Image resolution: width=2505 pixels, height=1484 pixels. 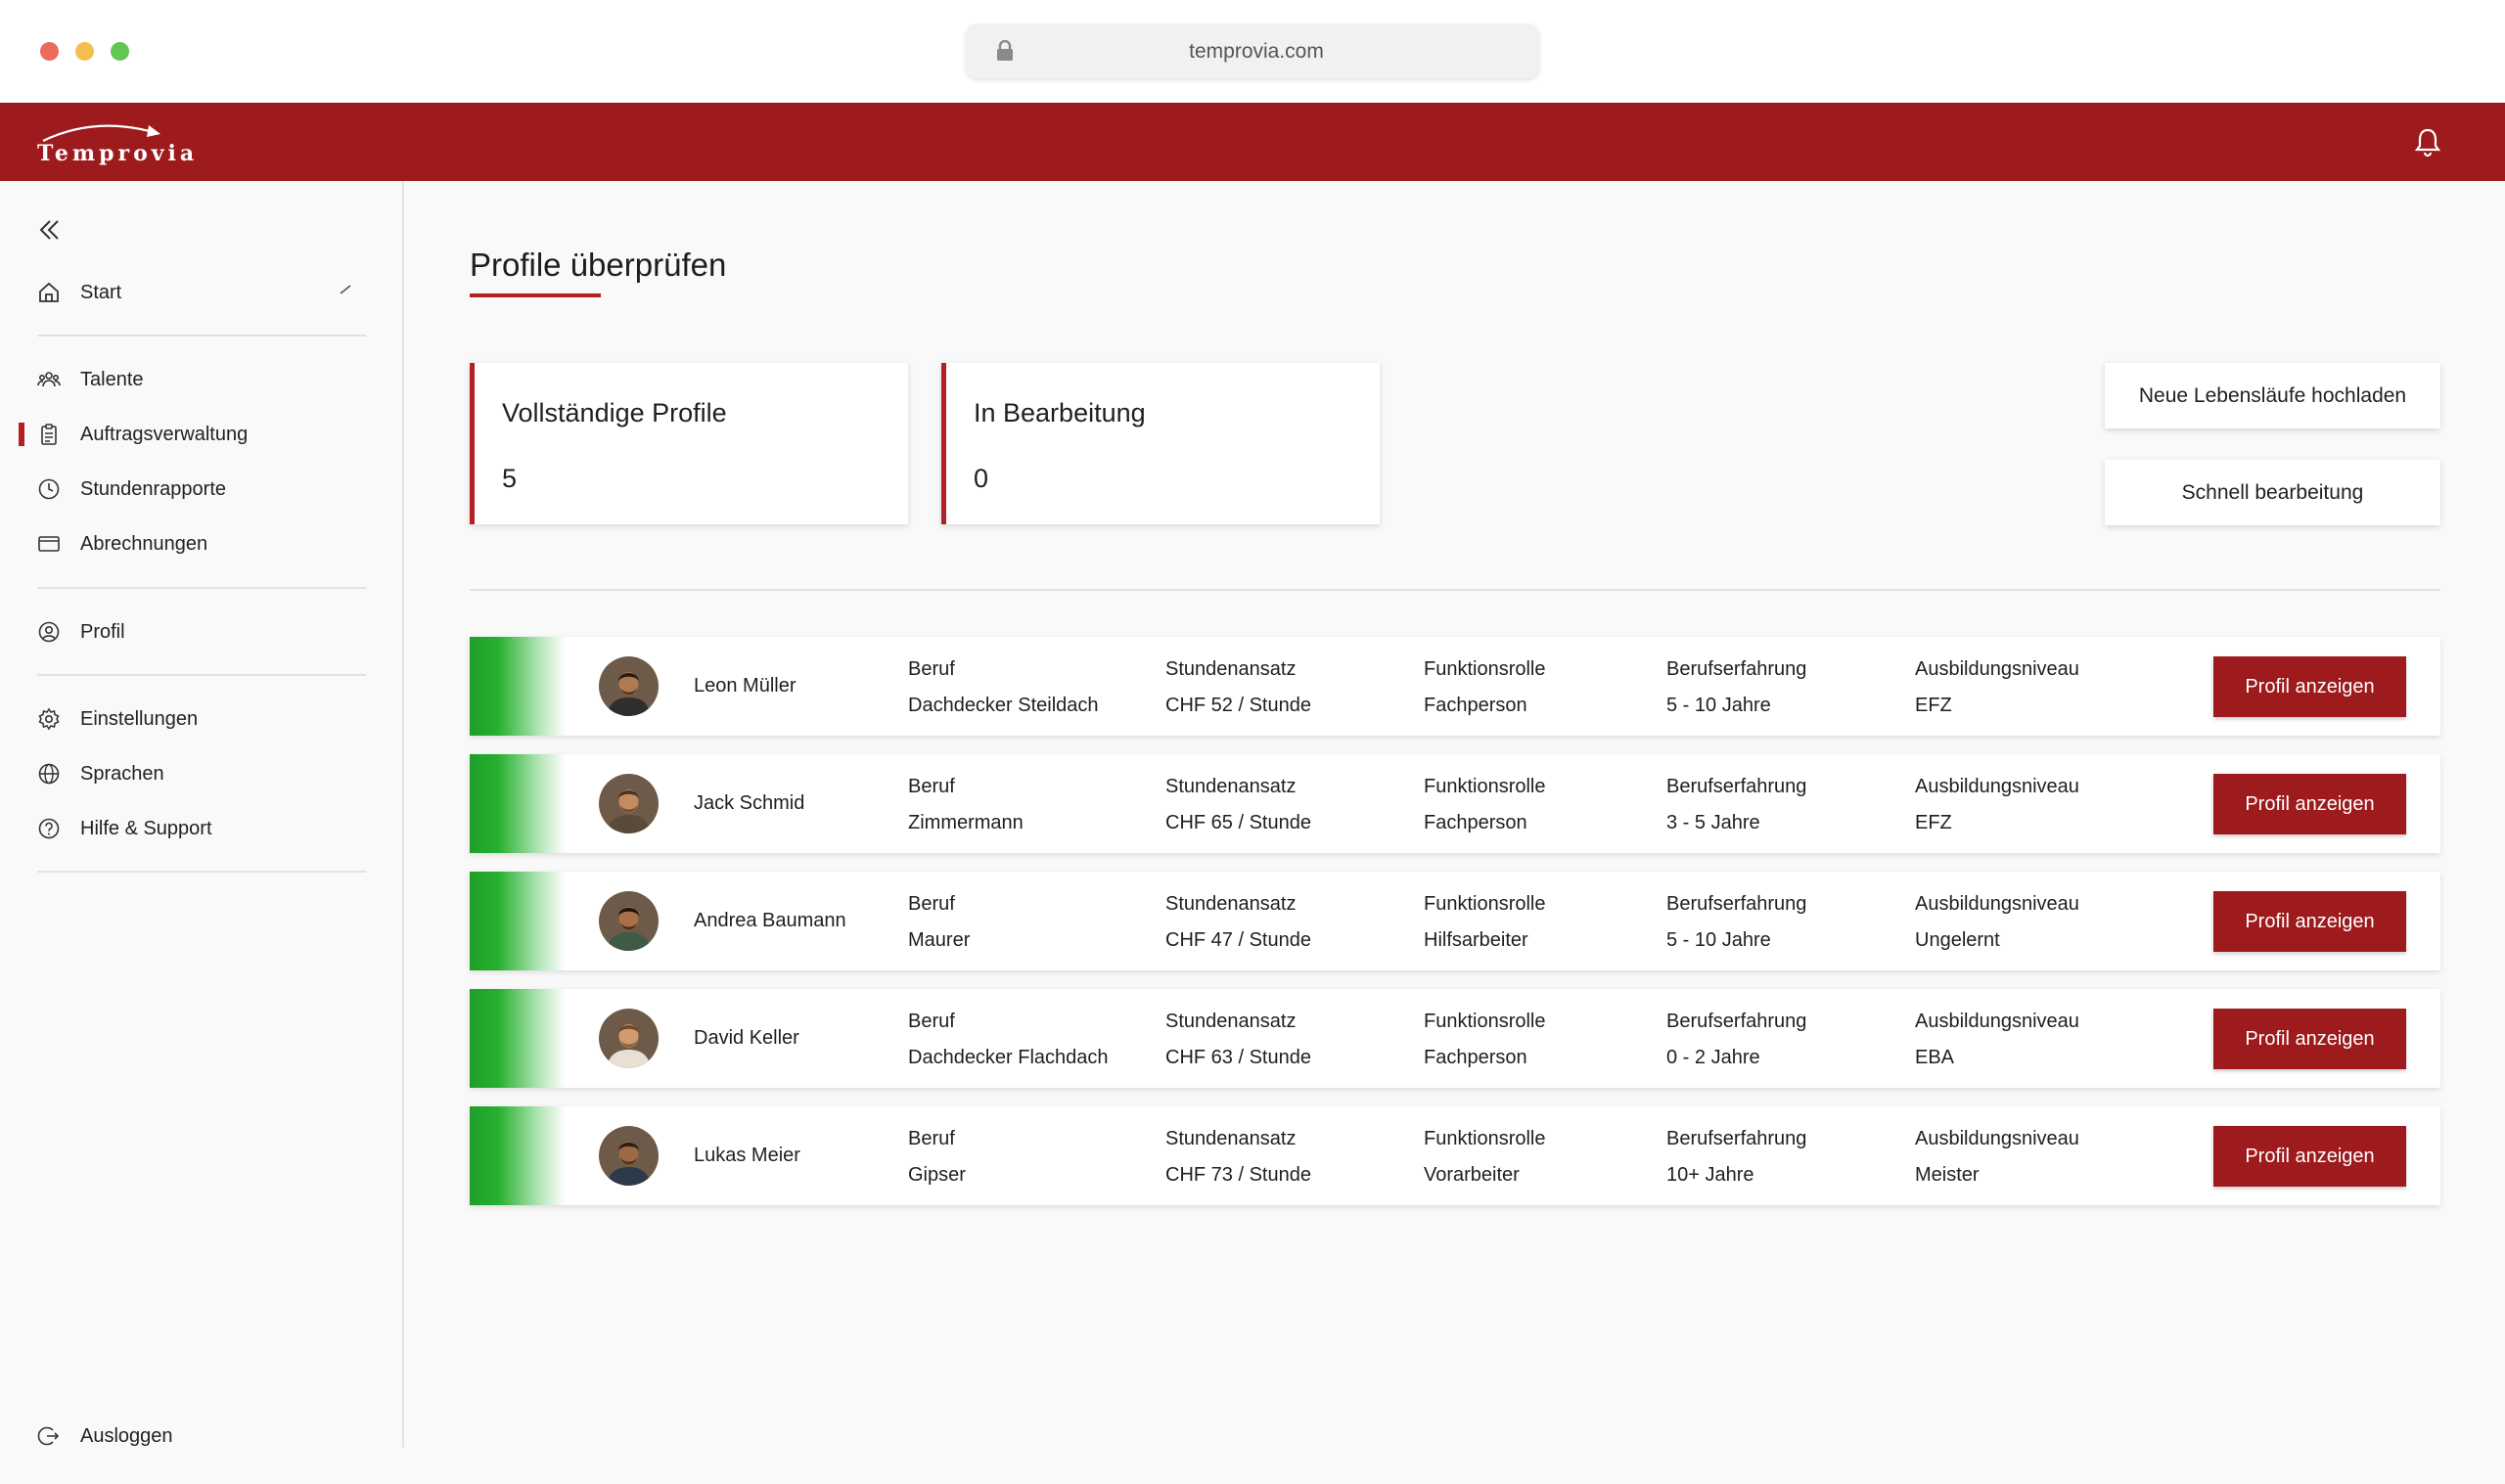 What do you see at coordinates (102, 632) in the screenshot?
I see `sidebar-item-label: Profil` at bounding box center [102, 632].